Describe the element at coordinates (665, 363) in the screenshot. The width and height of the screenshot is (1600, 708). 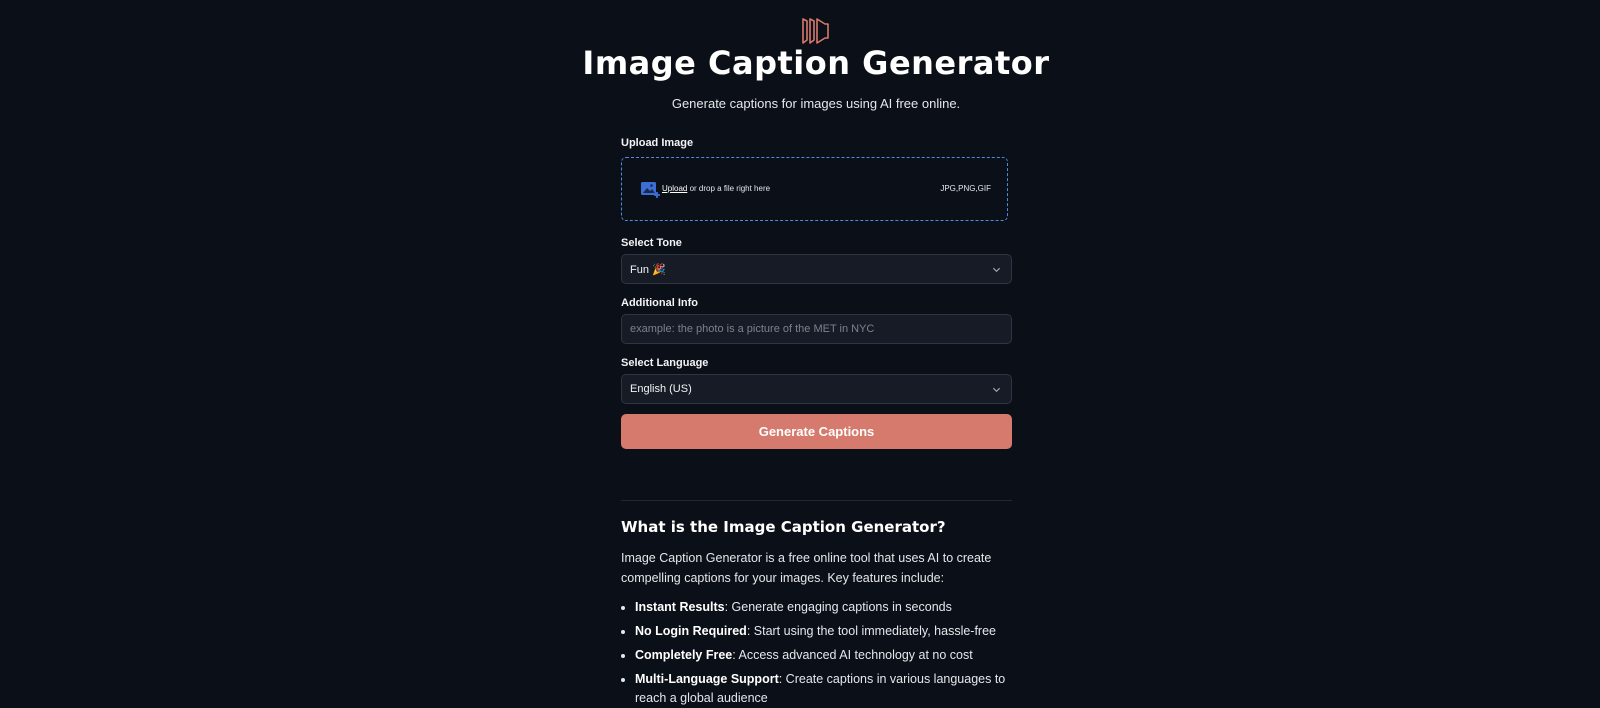
I see `language-label: Select Language` at that location.